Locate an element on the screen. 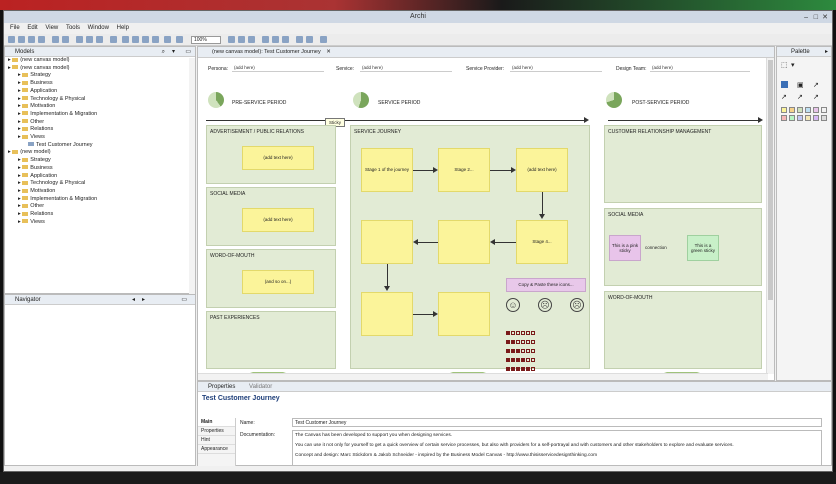  save-all-icon is located at coordinates (41, 39).